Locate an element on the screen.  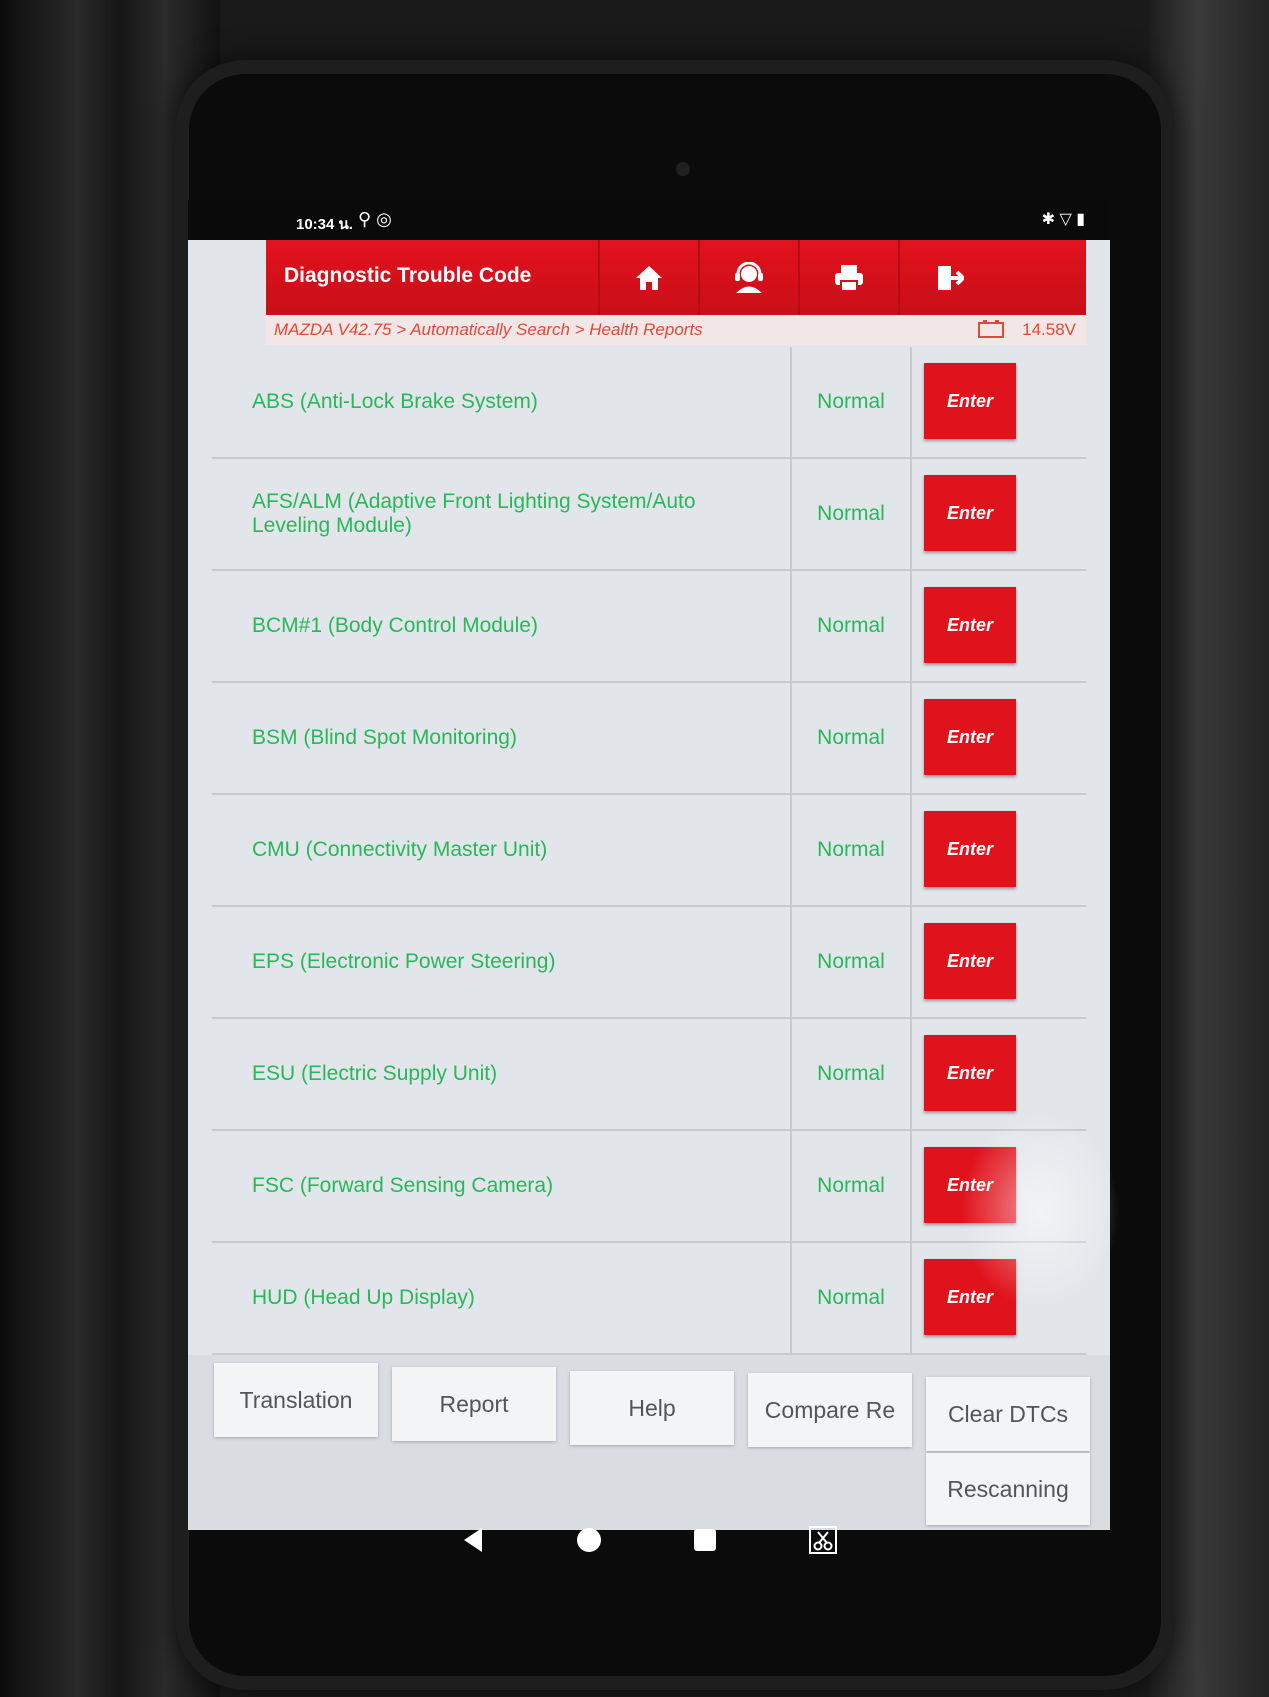
list-item: ESU (Electric Supply Unit) Normal Enter is located at coordinates (649, 1075).